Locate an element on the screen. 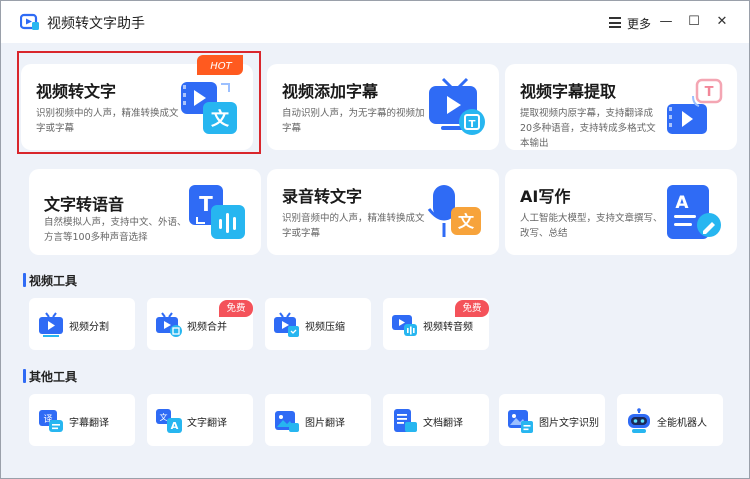 The height and width of the screenshot is (479, 750). feature-card-add-subtitle: 视频添加字幕 自动识别人声，为无字幕的视频加字幕 T is located at coordinates (383, 107).